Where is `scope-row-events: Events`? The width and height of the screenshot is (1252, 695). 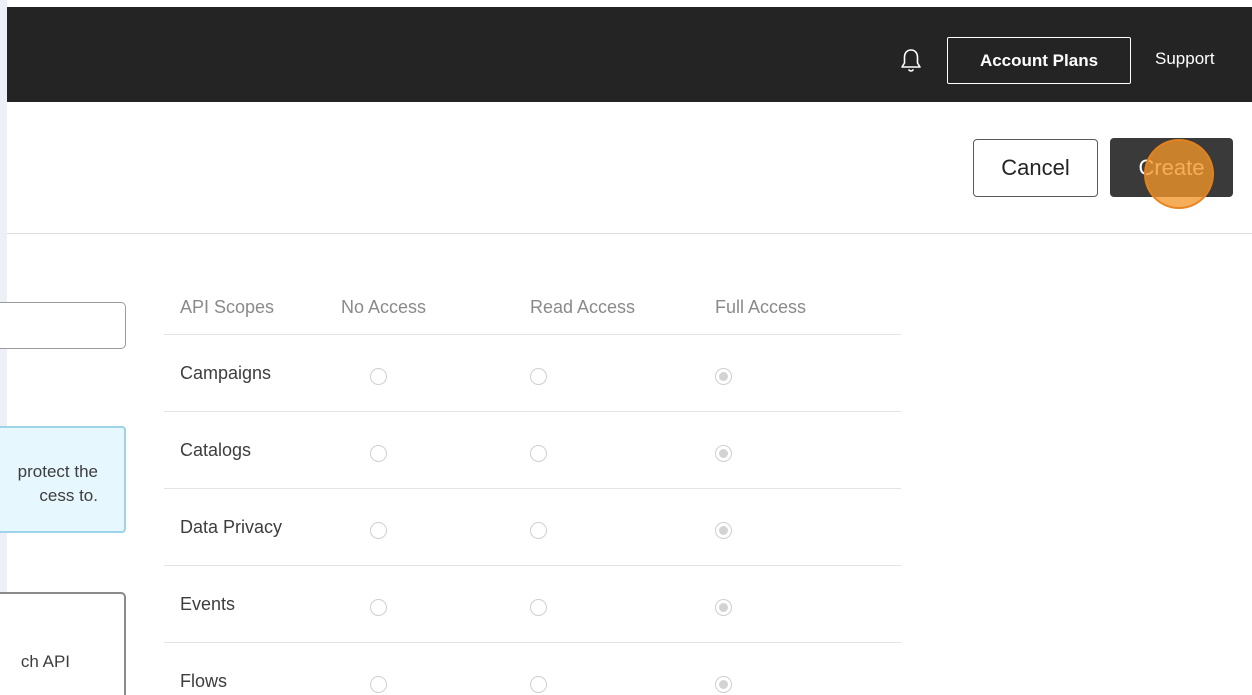
scope-row-events: Events is located at coordinates (532, 604).